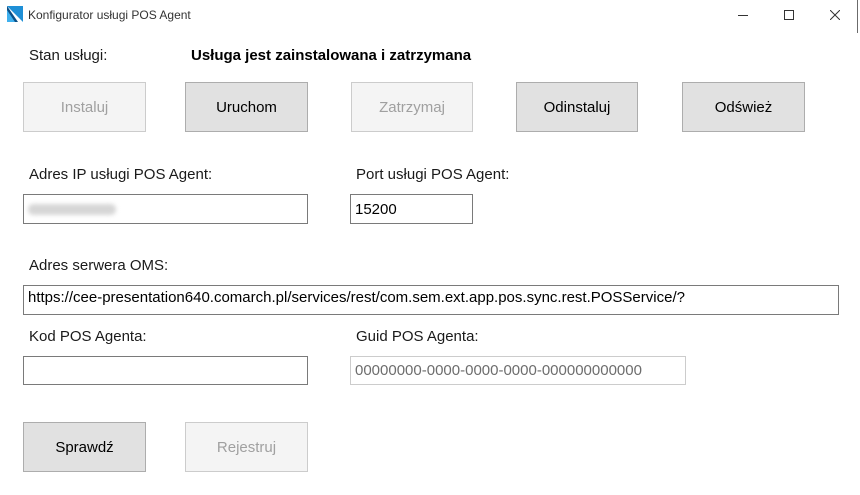 The height and width of the screenshot is (495, 860). I want to click on ip-address-field, so click(165, 209).